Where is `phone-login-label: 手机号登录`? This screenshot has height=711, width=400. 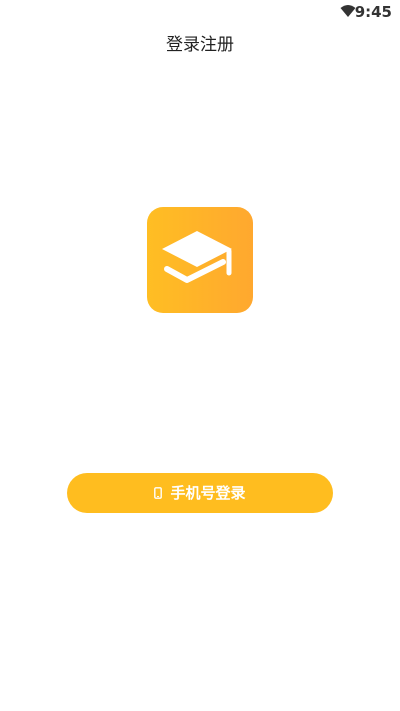 phone-login-label: 手机号登录 is located at coordinates (208, 493).